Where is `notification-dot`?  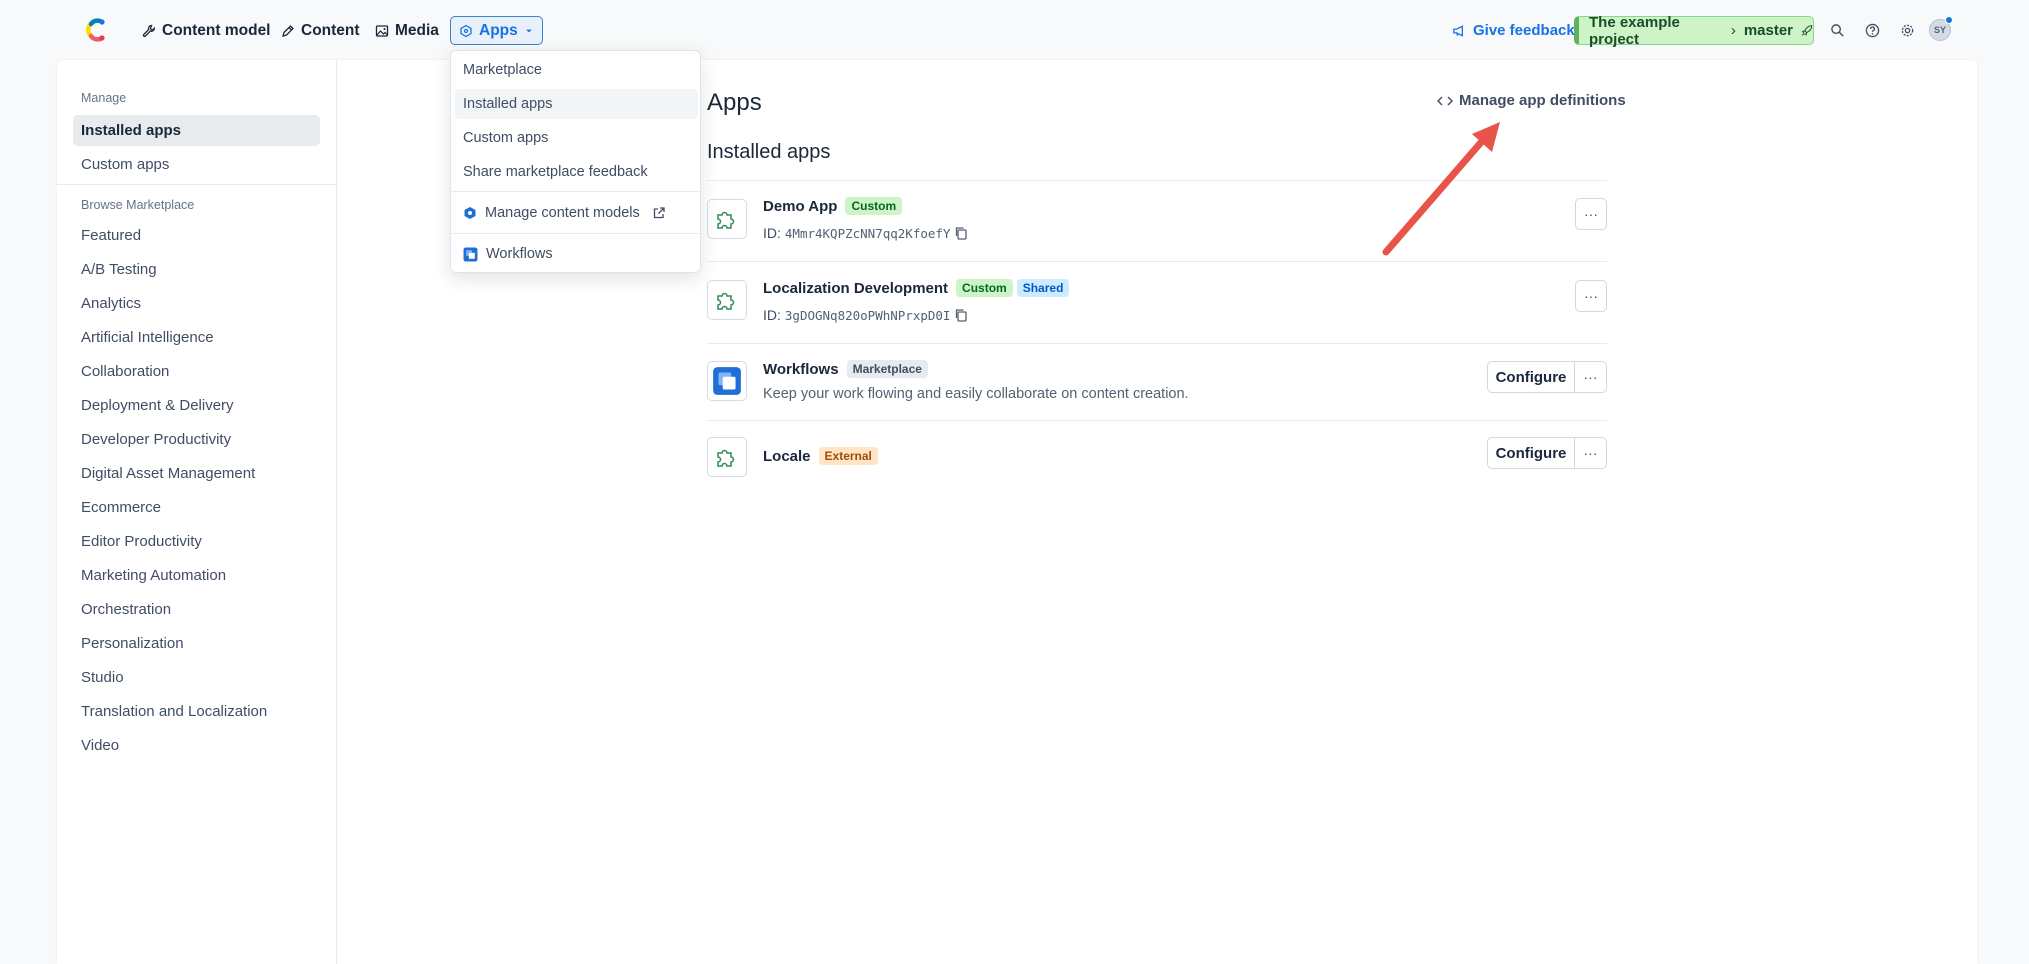
notification-dot is located at coordinates (1949, 20).